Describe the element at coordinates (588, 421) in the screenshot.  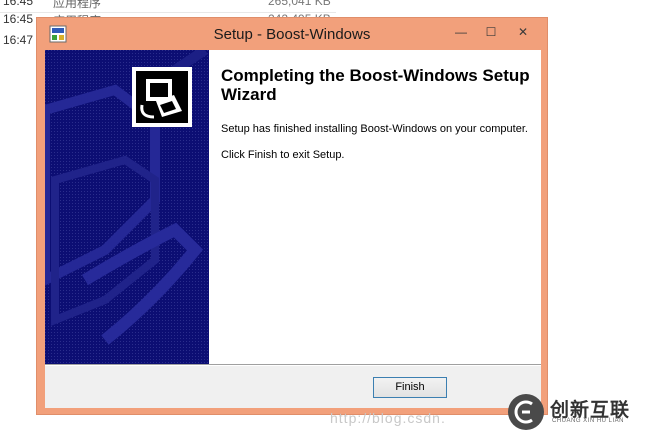
I see `brand-subtitle: CHUANG XIN HU LIAN` at that location.